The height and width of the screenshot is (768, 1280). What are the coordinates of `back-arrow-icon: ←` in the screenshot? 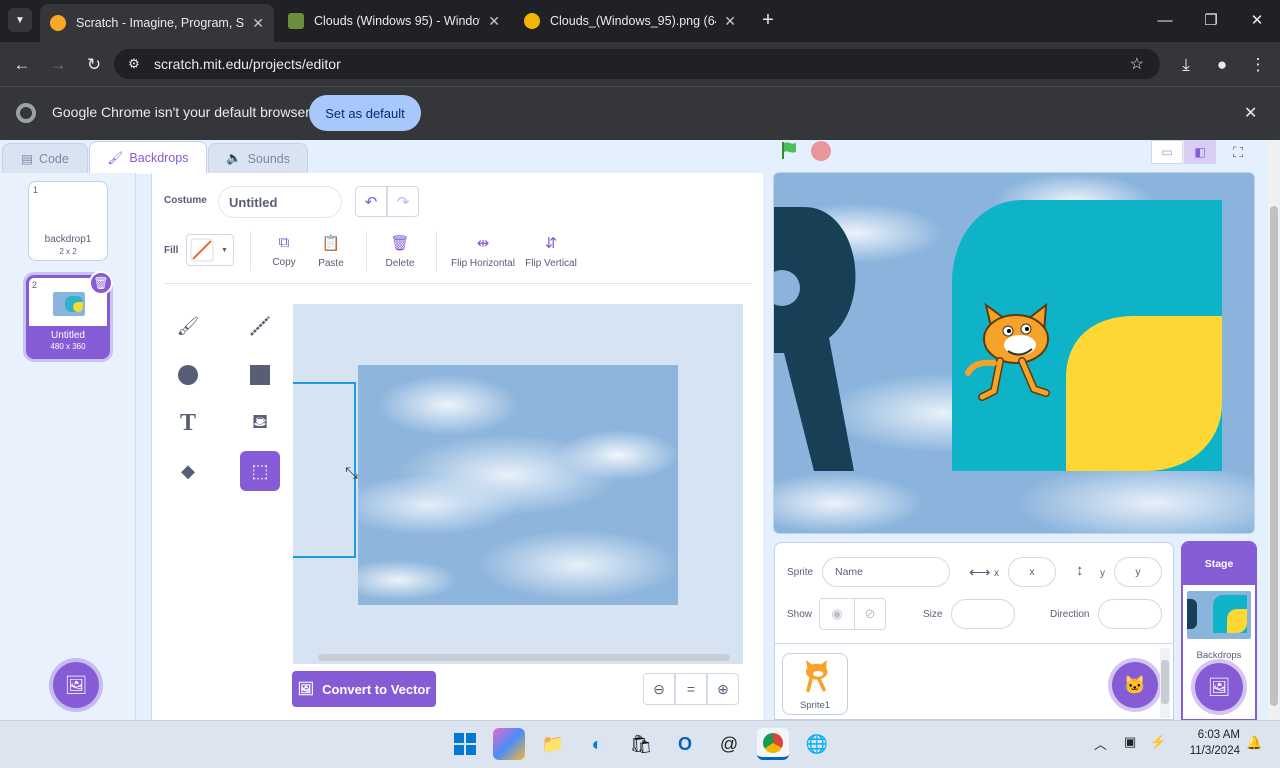 It's located at (22, 65).